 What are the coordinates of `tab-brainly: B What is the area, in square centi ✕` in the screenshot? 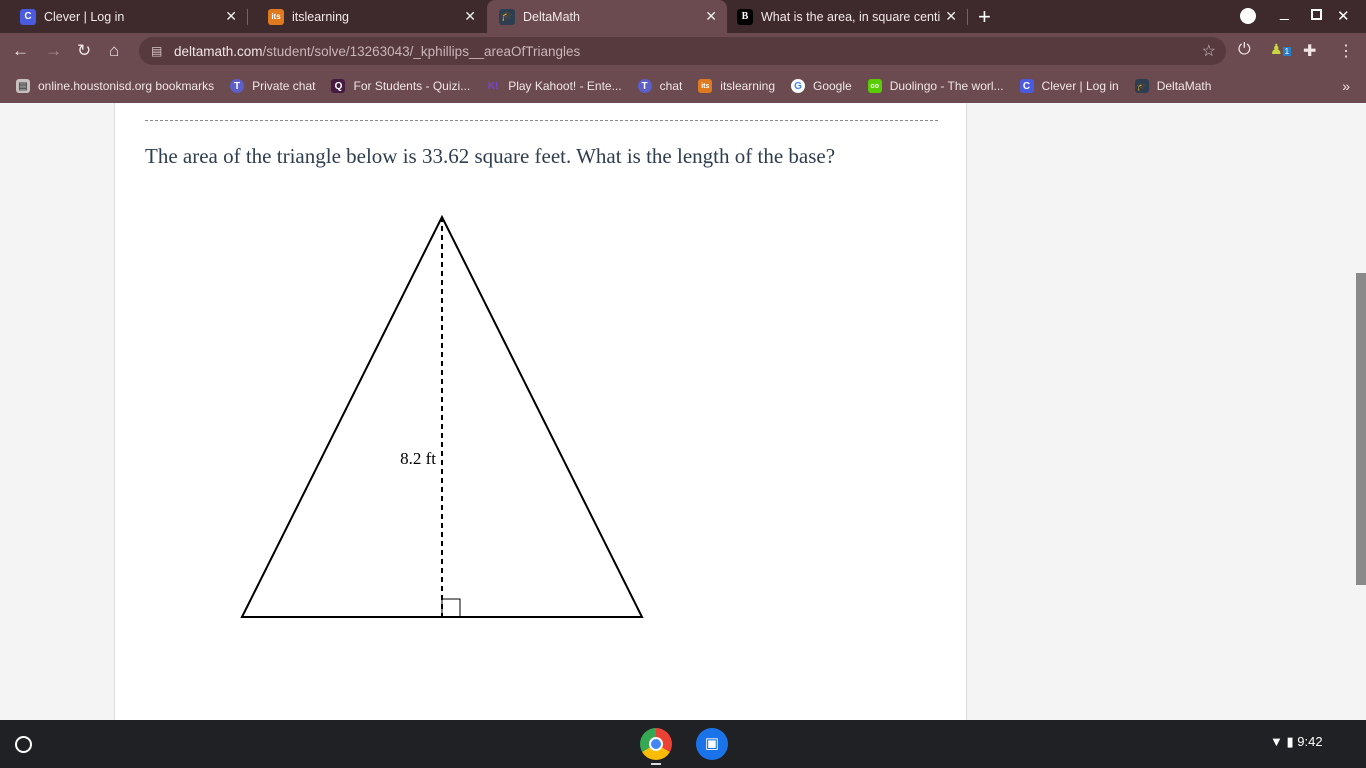 It's located at (847, 16).